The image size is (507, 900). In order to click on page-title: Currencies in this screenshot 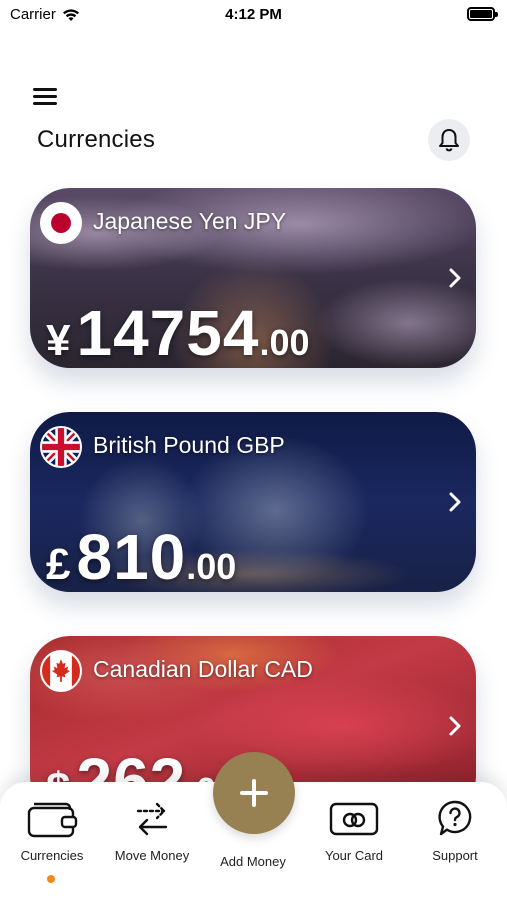, I will do `click(96, 139)`.